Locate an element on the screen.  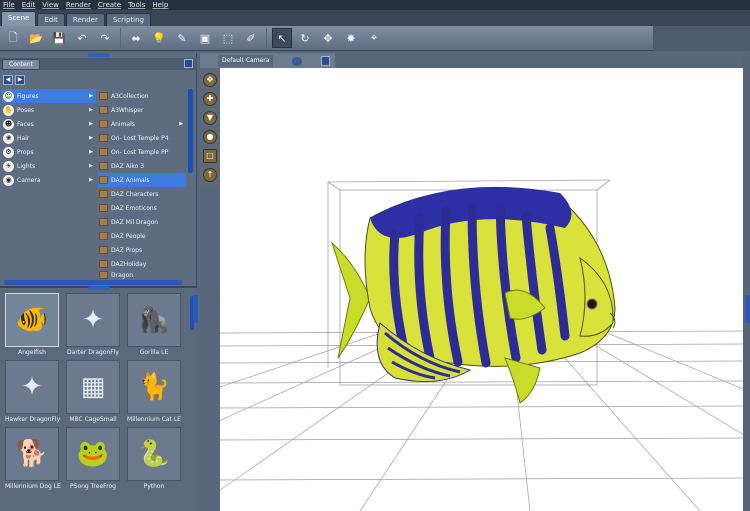
menu-help: Help is located at coordinates (160, 5).